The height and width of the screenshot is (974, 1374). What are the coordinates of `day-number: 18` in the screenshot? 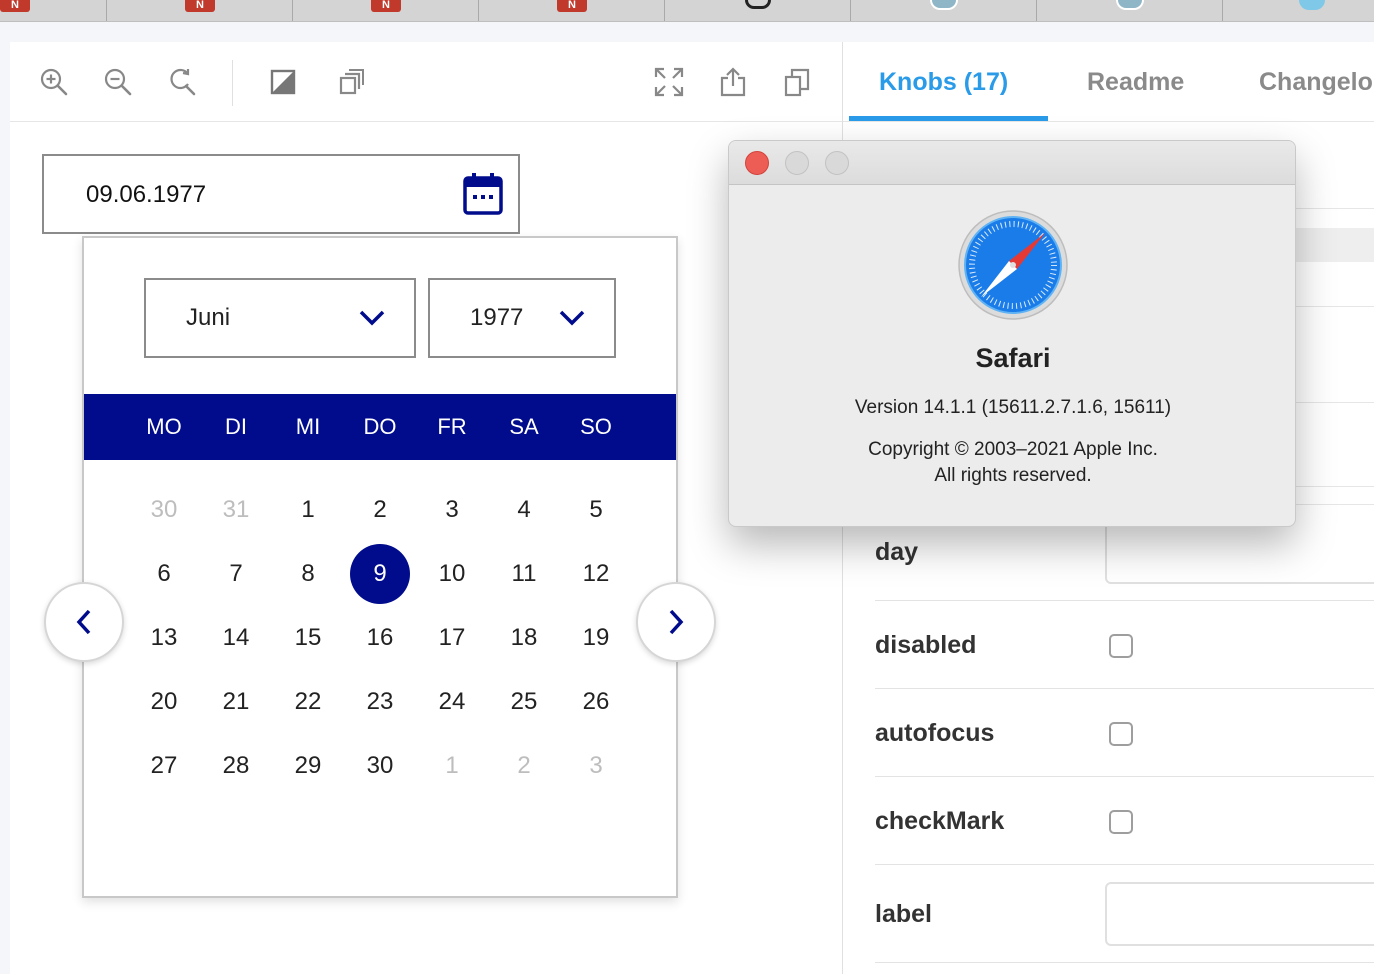 It's located at (524, 637).